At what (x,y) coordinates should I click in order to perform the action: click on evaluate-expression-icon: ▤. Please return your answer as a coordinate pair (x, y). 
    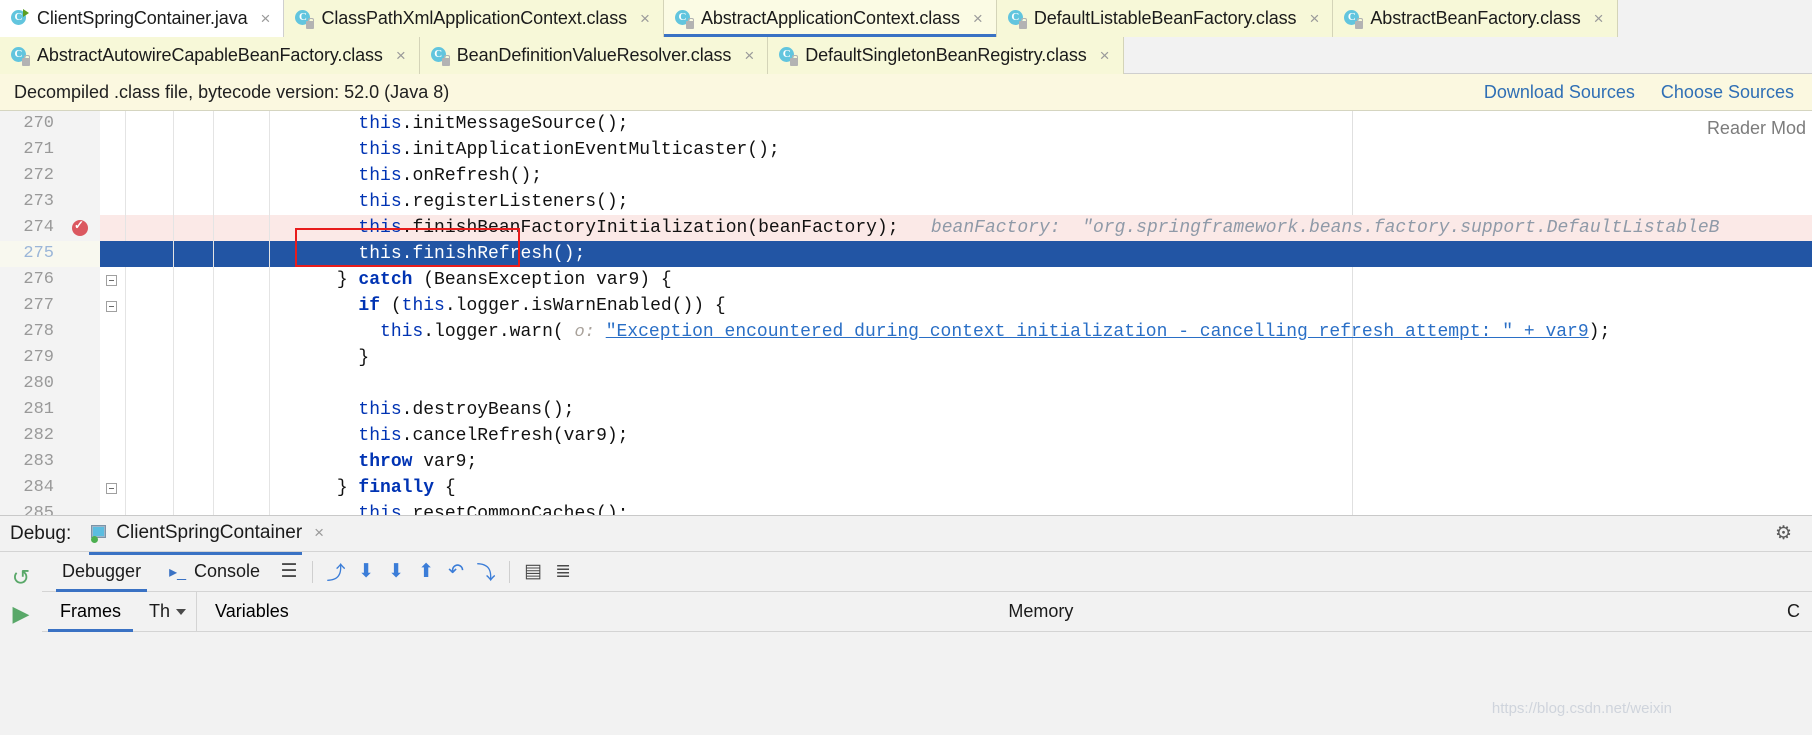
    Looking at the image, I should click on (533, 572).